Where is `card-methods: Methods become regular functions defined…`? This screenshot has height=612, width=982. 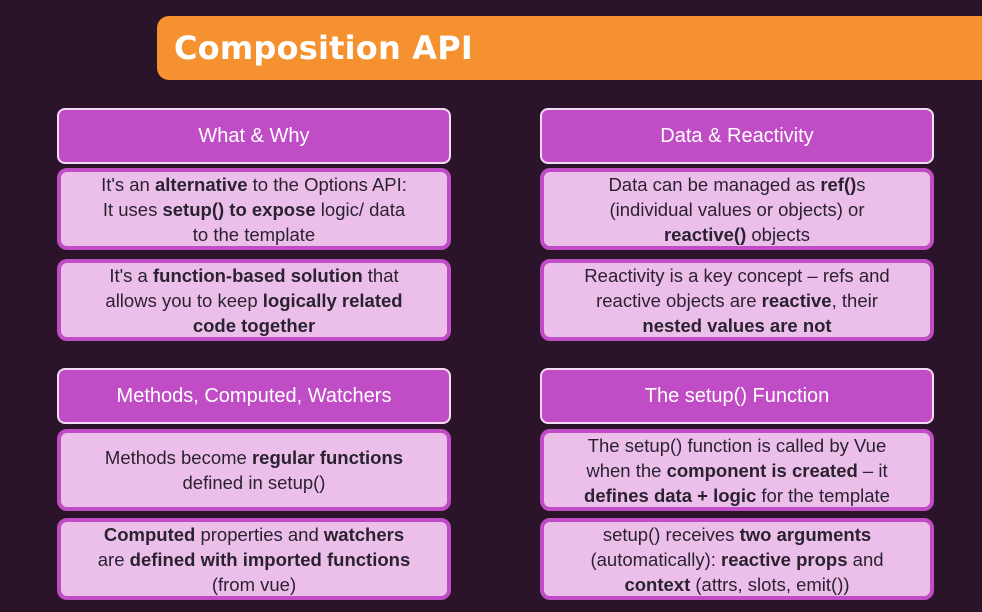 card-methods: Methods become regular functions defined… is located at coordinates (254, 470).